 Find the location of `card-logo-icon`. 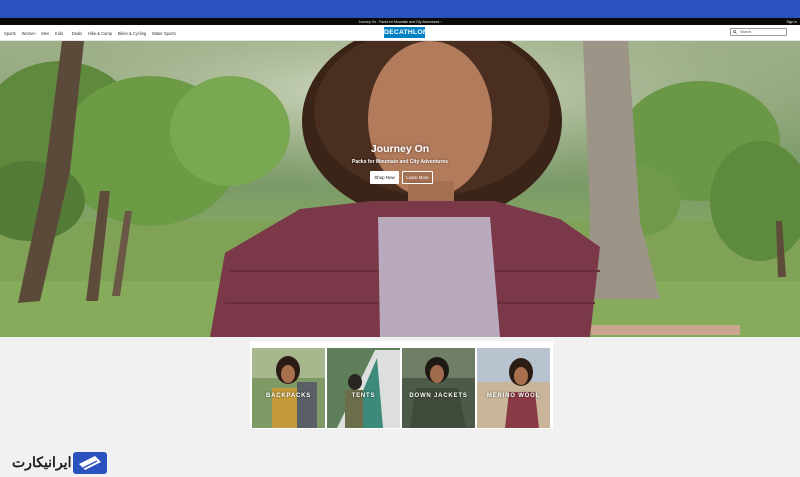

card-logo-icon is located at coordinates (90, 463).